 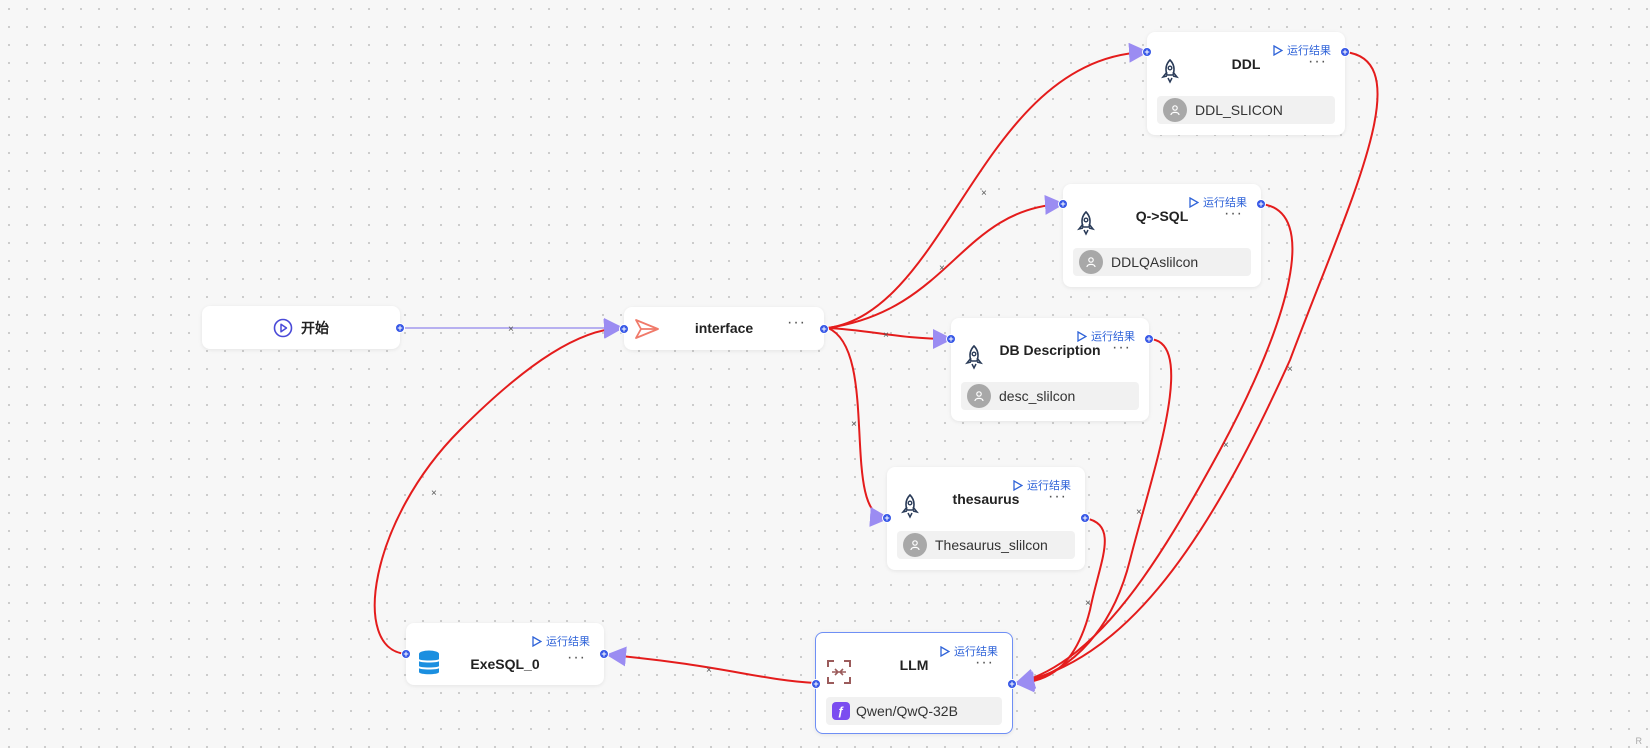 I want to click on node-exesql: 运行结果 ExeSQL_0 ··· + +, so click(x=505, y=654).